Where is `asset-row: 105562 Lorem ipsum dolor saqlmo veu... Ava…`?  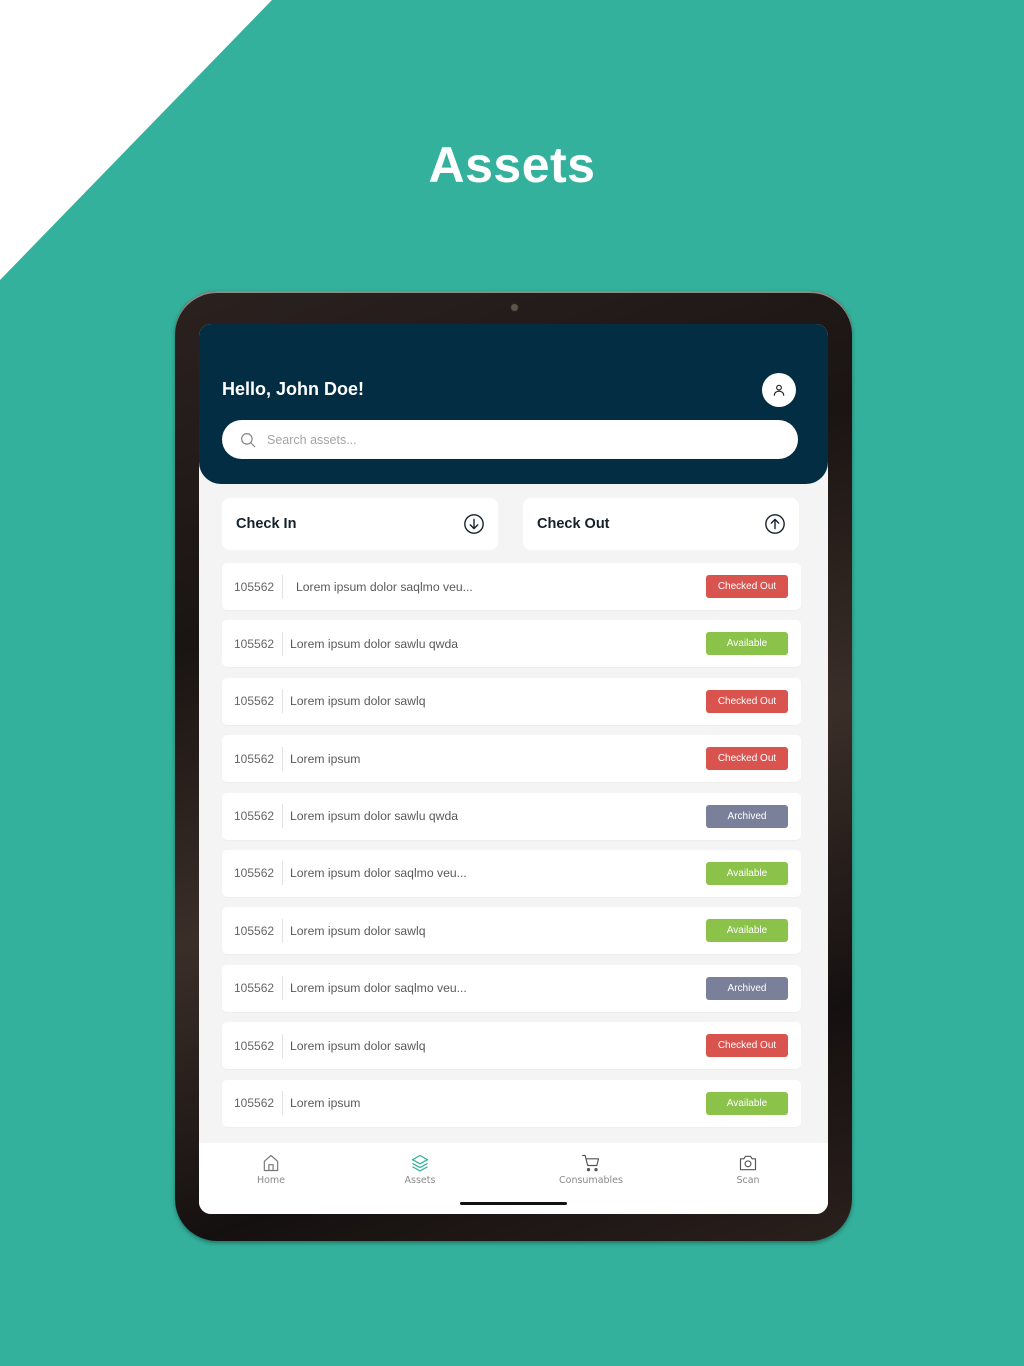
asset-row: 105562 Lorem ipsum dolor saqlmo veu... Ava… is located at coordinates (511, 873).